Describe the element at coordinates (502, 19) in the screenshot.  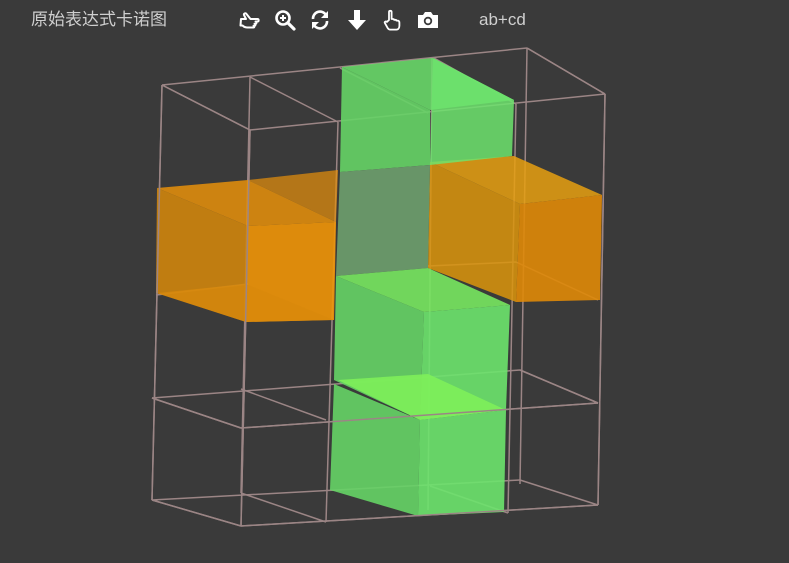
I see `expression-label: ab+cd` at that location.